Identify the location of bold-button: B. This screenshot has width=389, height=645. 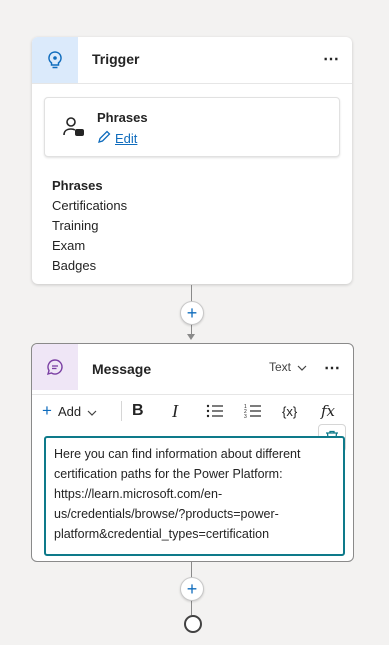
(138, 411).